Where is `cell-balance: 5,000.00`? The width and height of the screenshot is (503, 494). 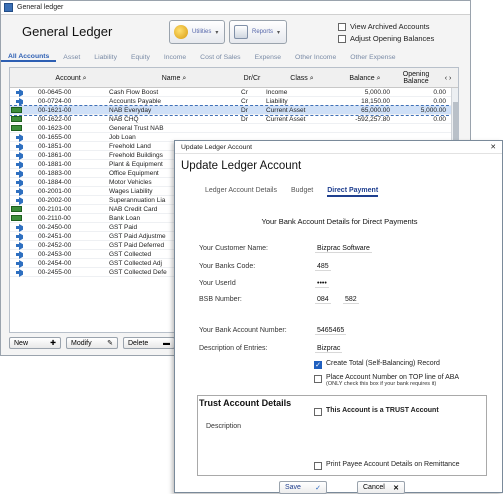 cell-balance: 5,000.00 is located at coordinates (377, 92).